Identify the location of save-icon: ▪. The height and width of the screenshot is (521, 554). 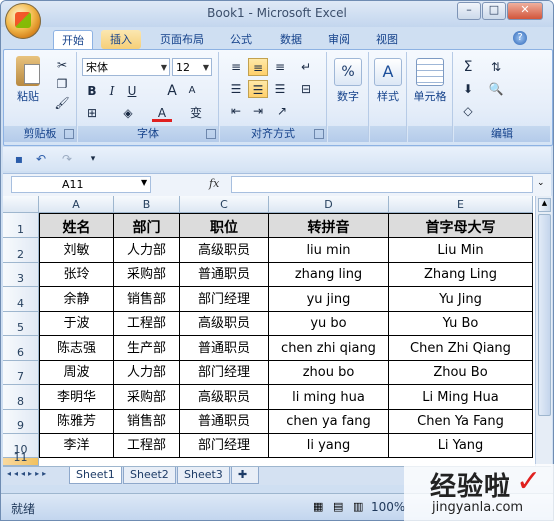
(19, 159).